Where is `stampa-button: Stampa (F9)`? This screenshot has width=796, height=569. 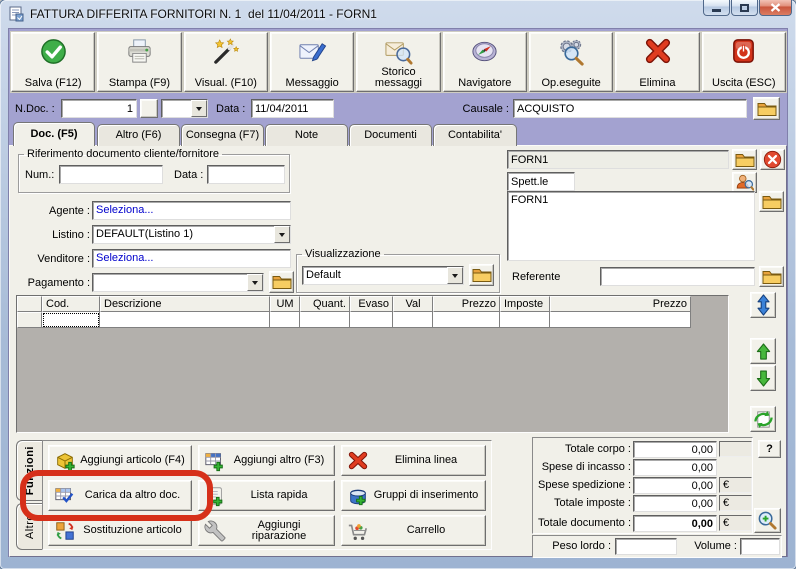 stampa-button: Stampa (F9) is located at coordinates (139, 62).